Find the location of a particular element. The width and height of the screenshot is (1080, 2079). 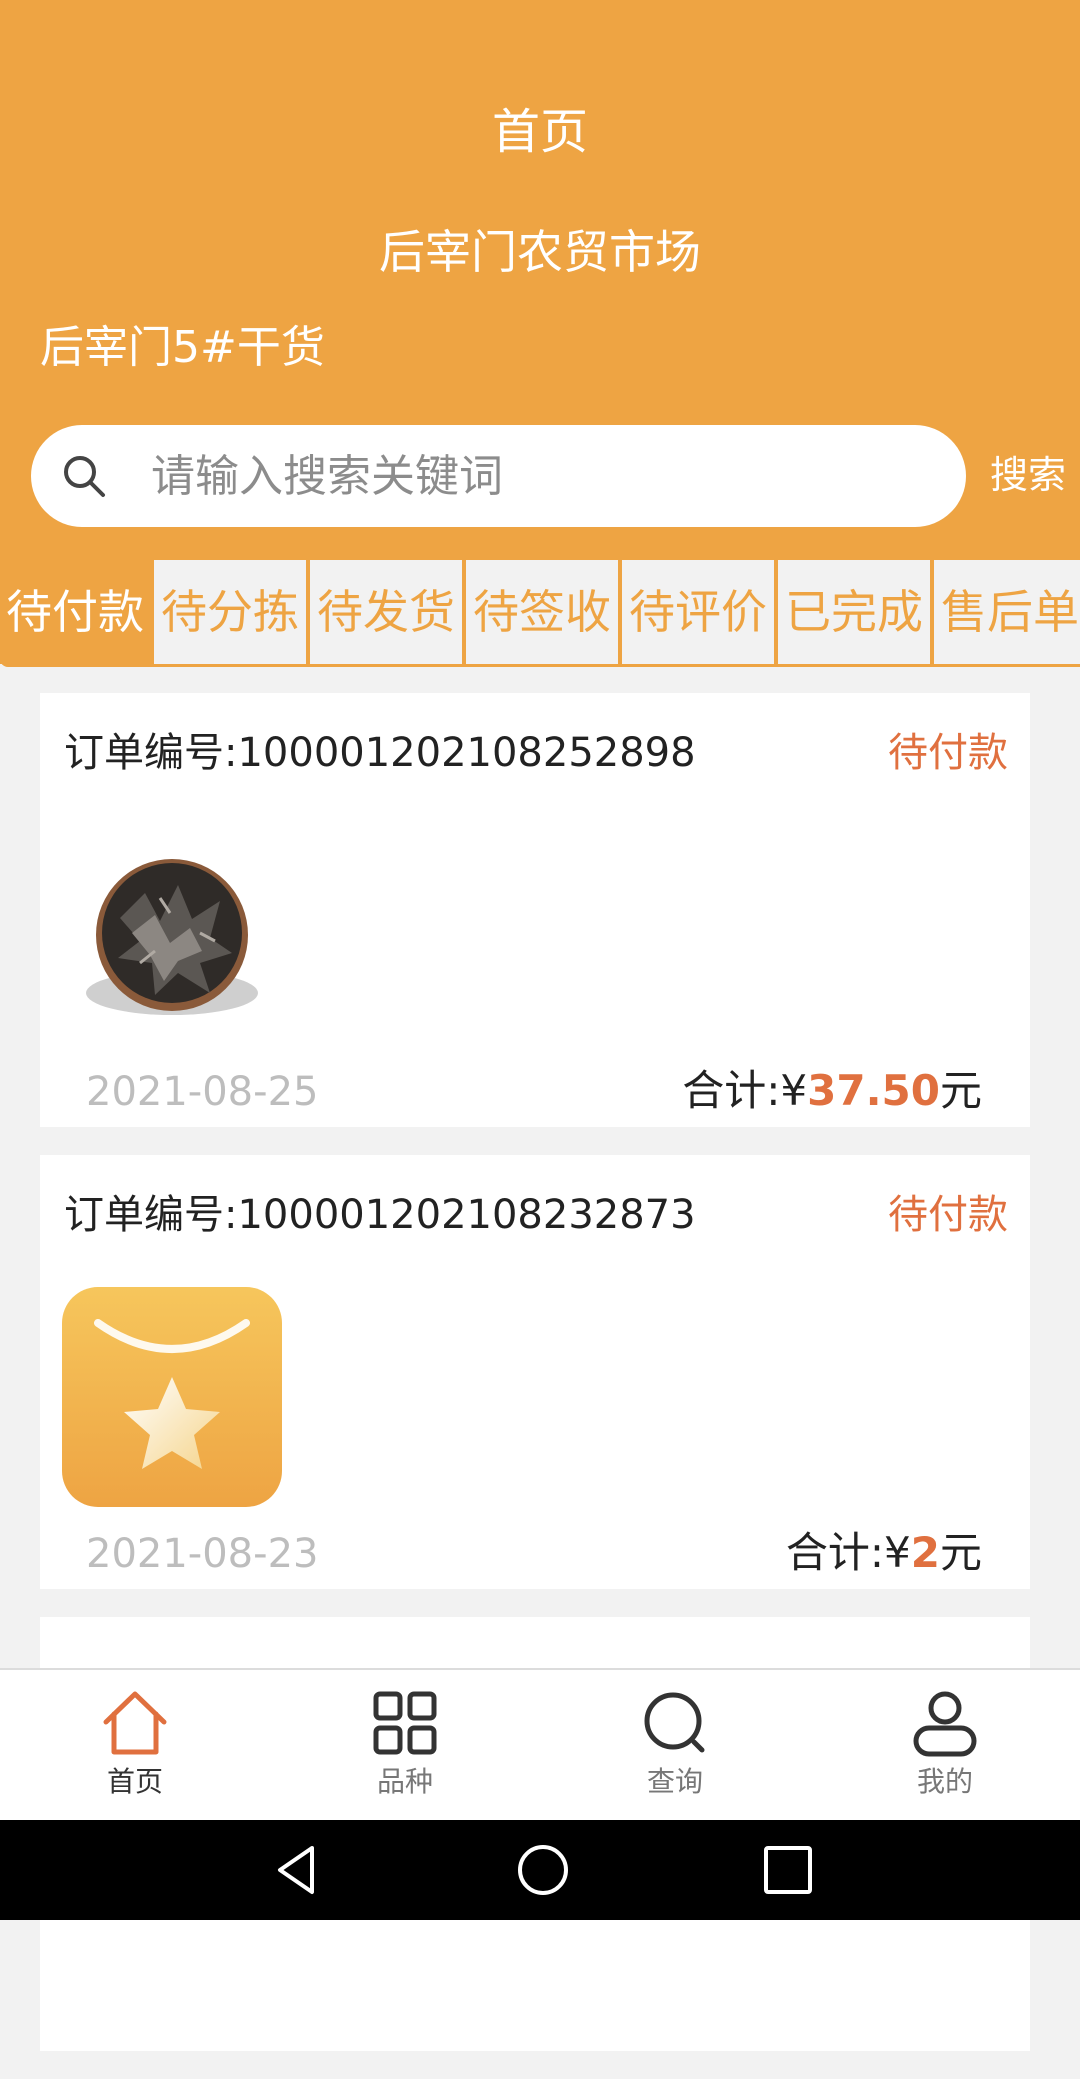

nav-mine: 我的 is located at coordinates (945, 1746).